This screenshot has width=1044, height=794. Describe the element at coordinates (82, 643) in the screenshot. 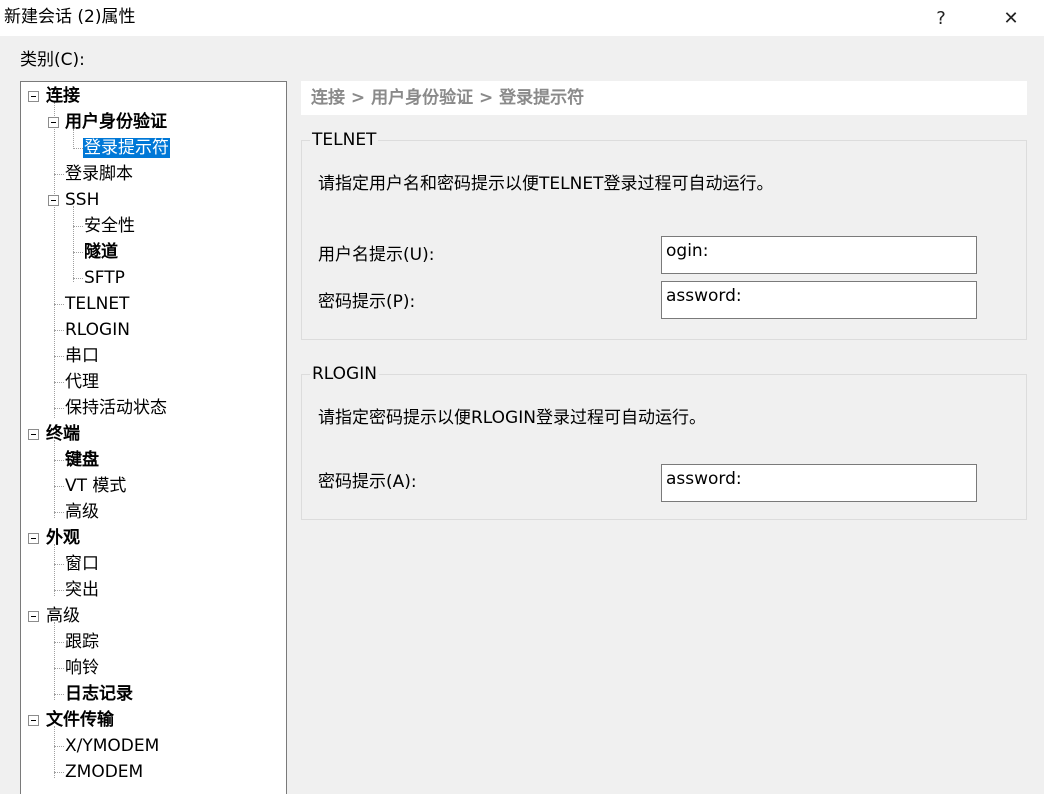

I see `tree-item-trace: 跟踪` at that location.